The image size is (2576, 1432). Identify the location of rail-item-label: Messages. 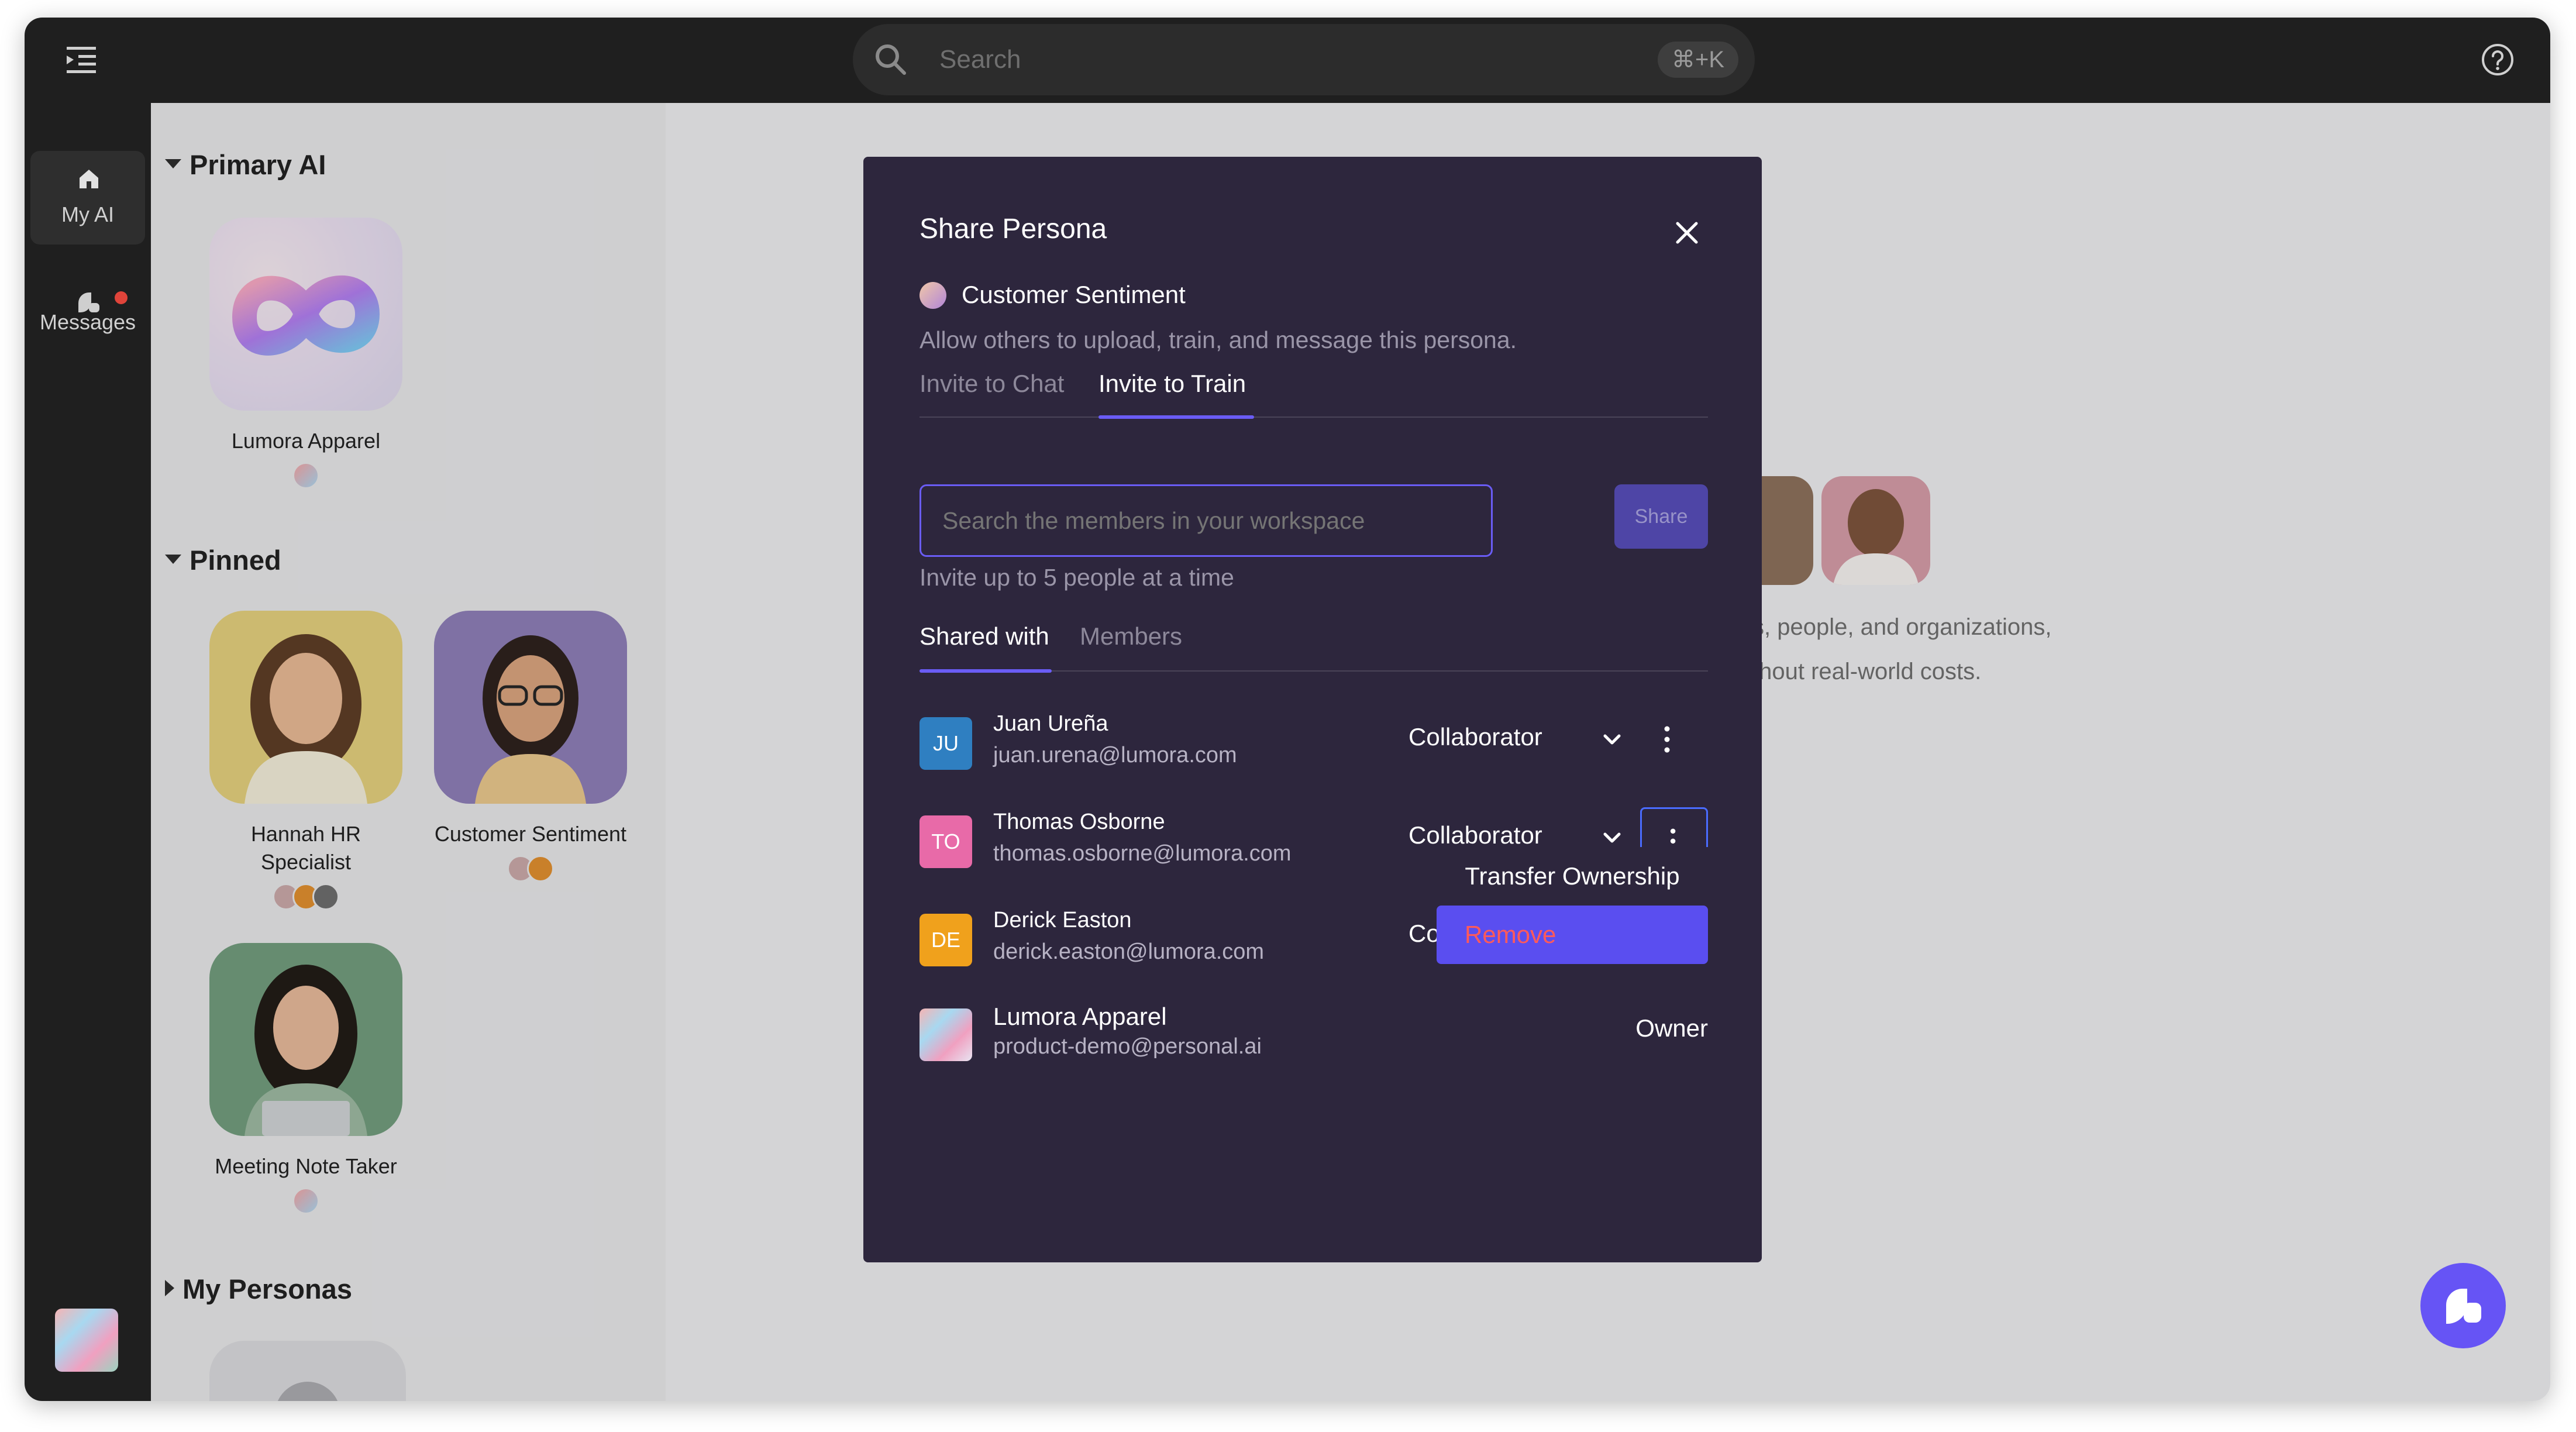
(87, 322).